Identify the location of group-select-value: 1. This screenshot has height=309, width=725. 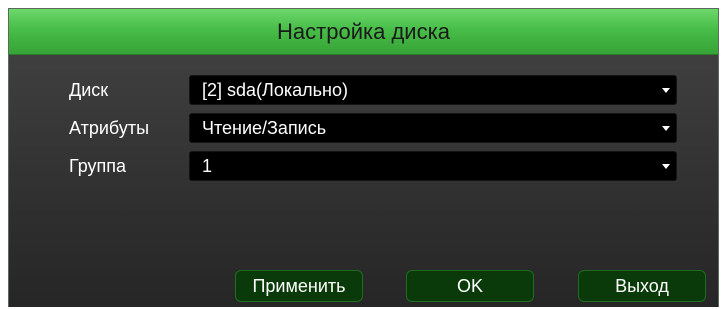
(207, 166).